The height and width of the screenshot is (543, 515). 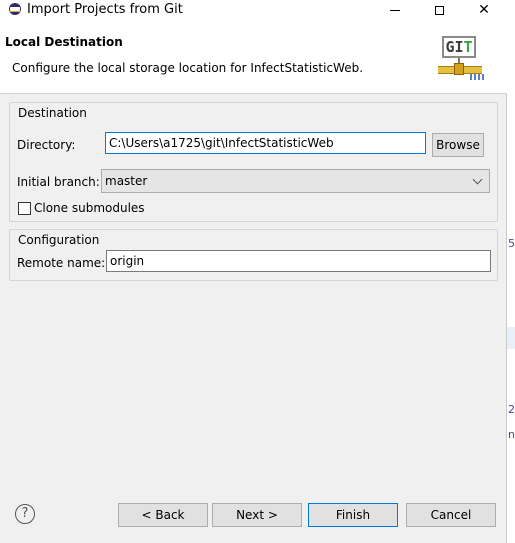 What do you see at coordinates (163, 515) in the screenshot?
I see `back-button: < Back` at bounding box center [163, 515].